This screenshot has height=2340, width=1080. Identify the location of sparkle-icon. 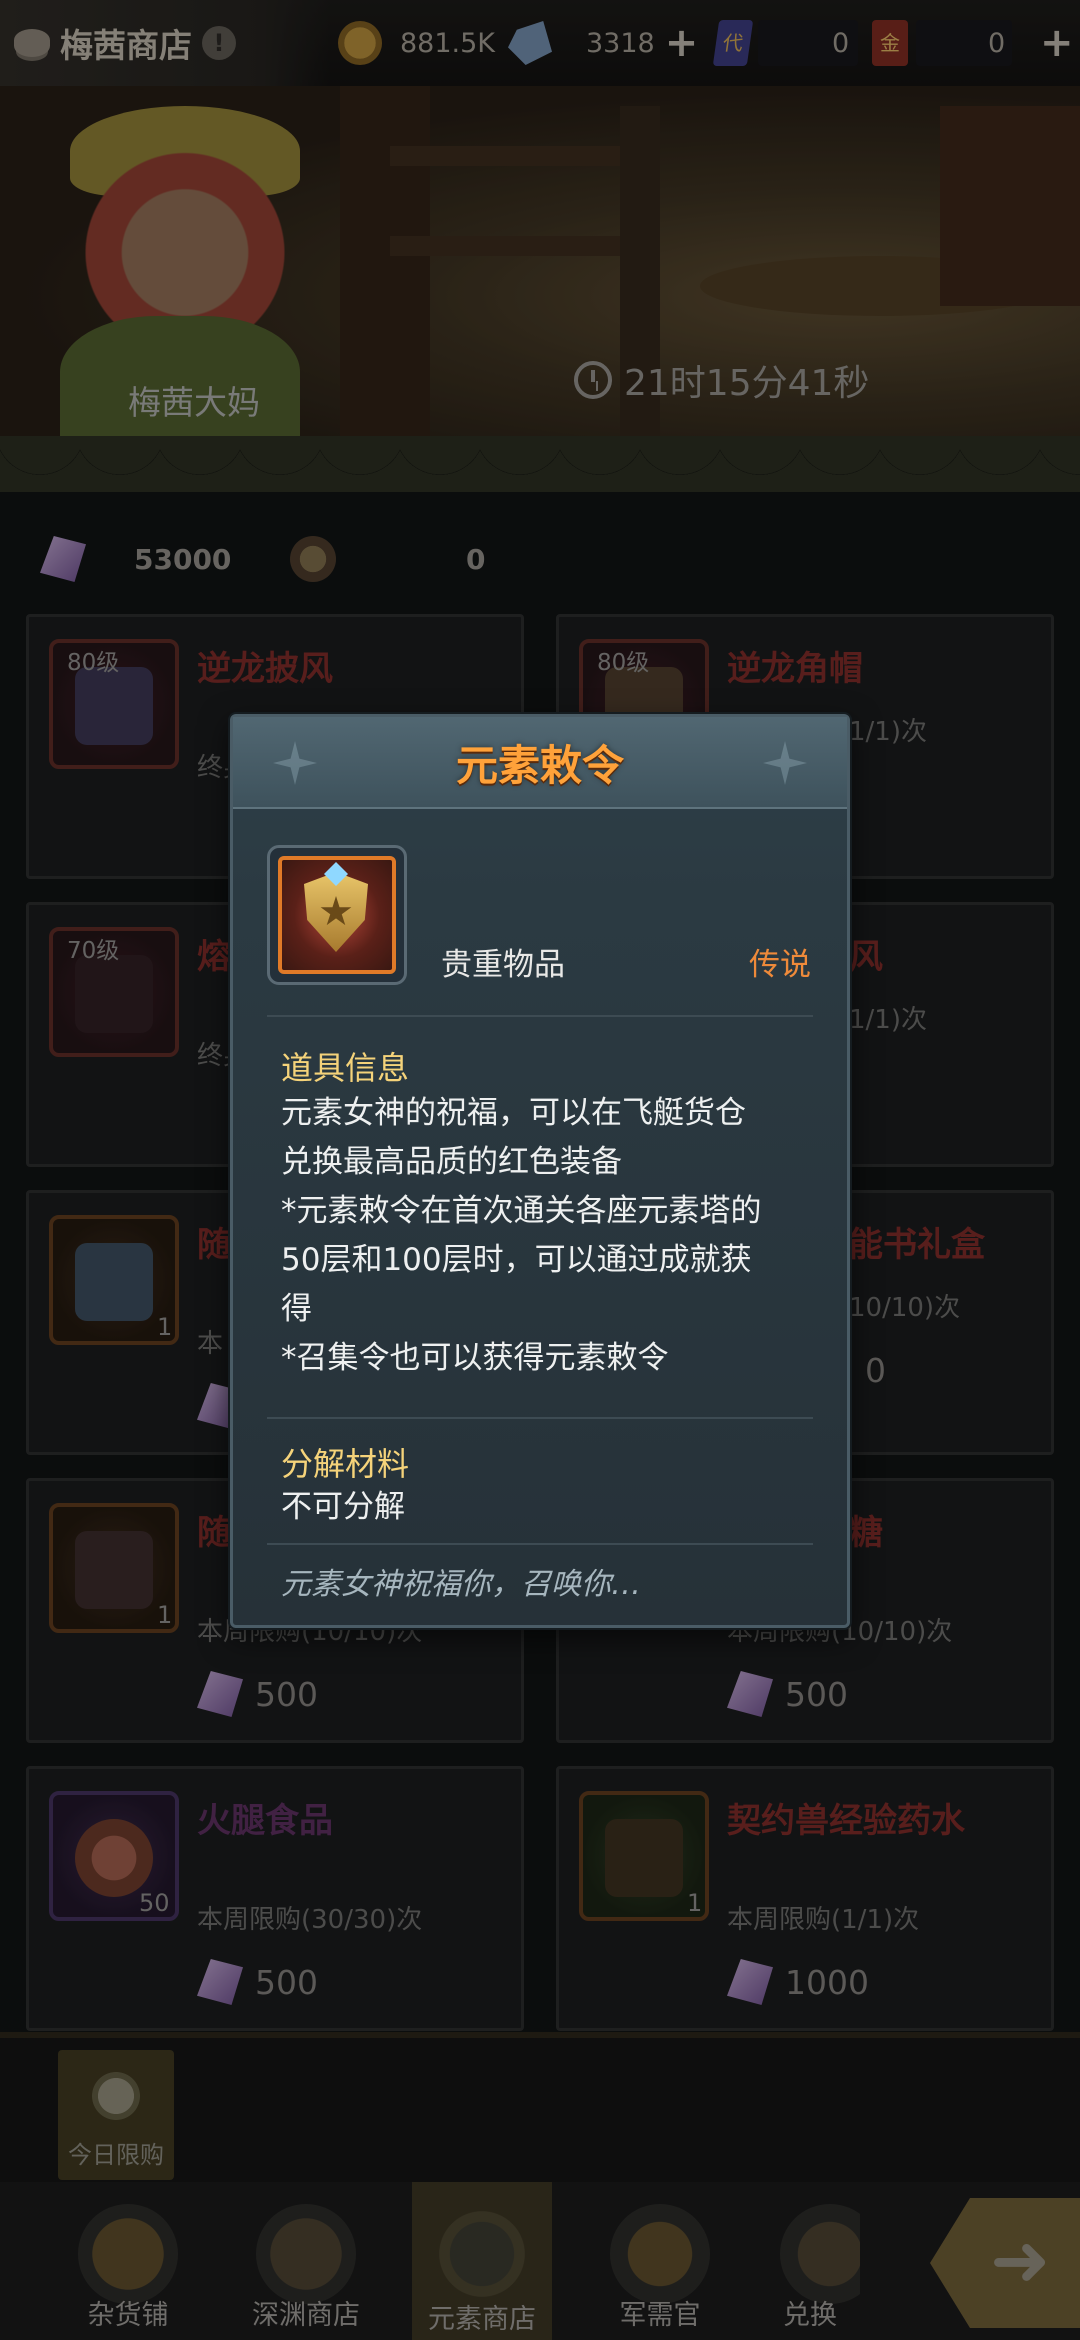
(295, 763).